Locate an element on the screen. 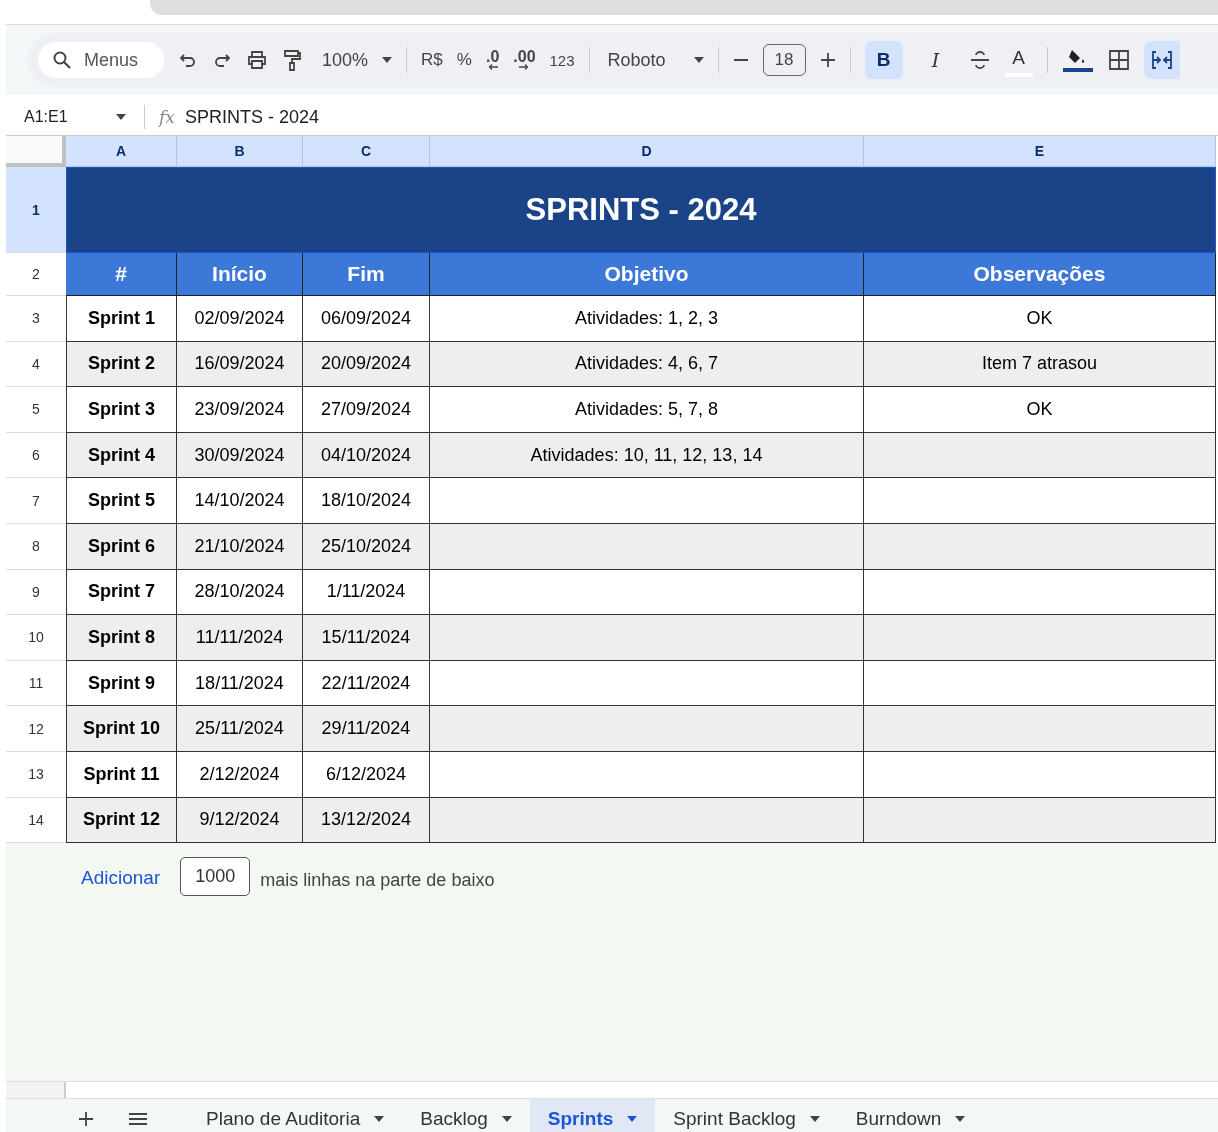 The width and height of the screenshot is (1218, 1132). borders-icon is located at coordinates (1118, 60).